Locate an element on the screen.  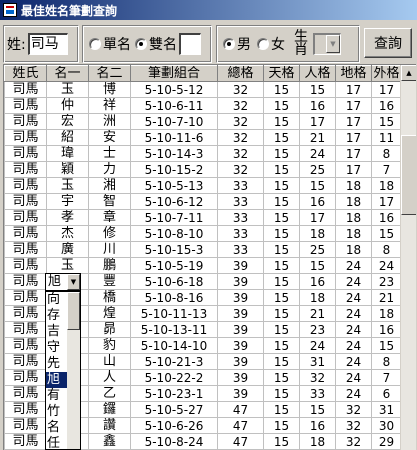
dropdown-option: 有 is located at coordinates (57, 396).